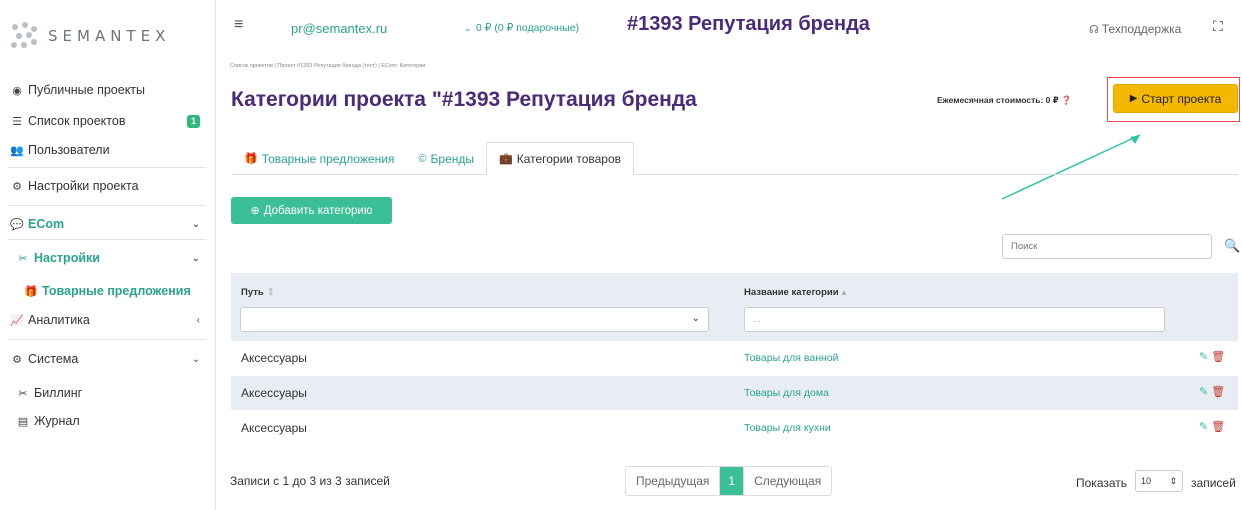 The width and height of the screenshot is (1242, 510). What do you see at coordinates (474, 319) in the screenshot?
I see `path-filter-select: ⌄` at bounding box center [474, 319].